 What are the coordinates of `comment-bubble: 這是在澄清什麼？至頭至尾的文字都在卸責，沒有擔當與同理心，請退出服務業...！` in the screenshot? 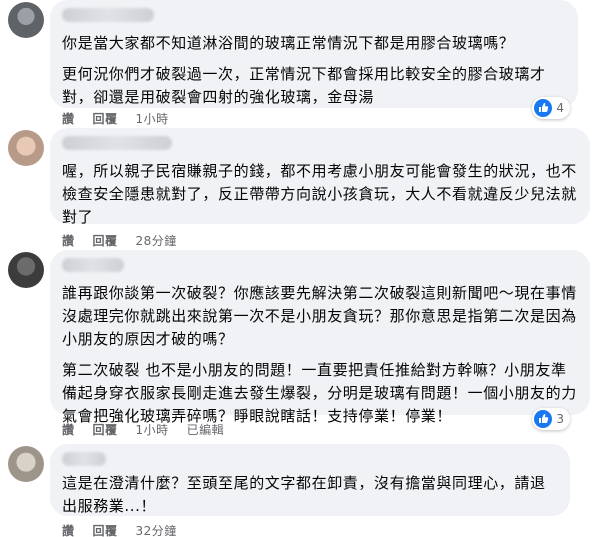 It's located at (310, 480).